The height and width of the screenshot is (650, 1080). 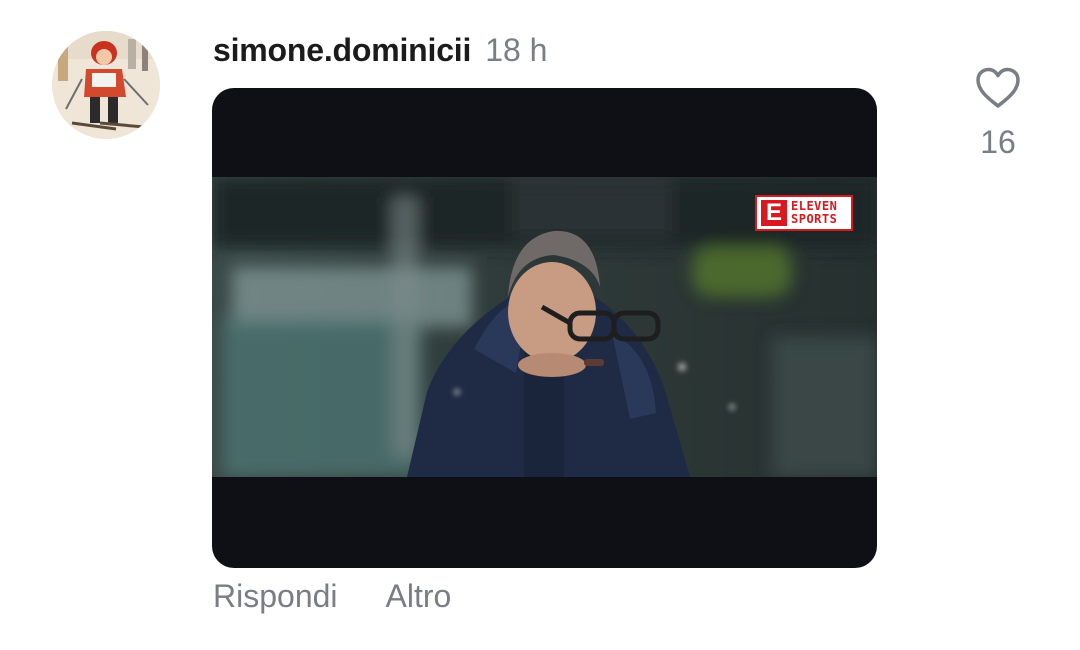 What do you see at coordinates (998, 113) in the screenshot?
I see `like-control: 16` at bounding box center [998, 113].